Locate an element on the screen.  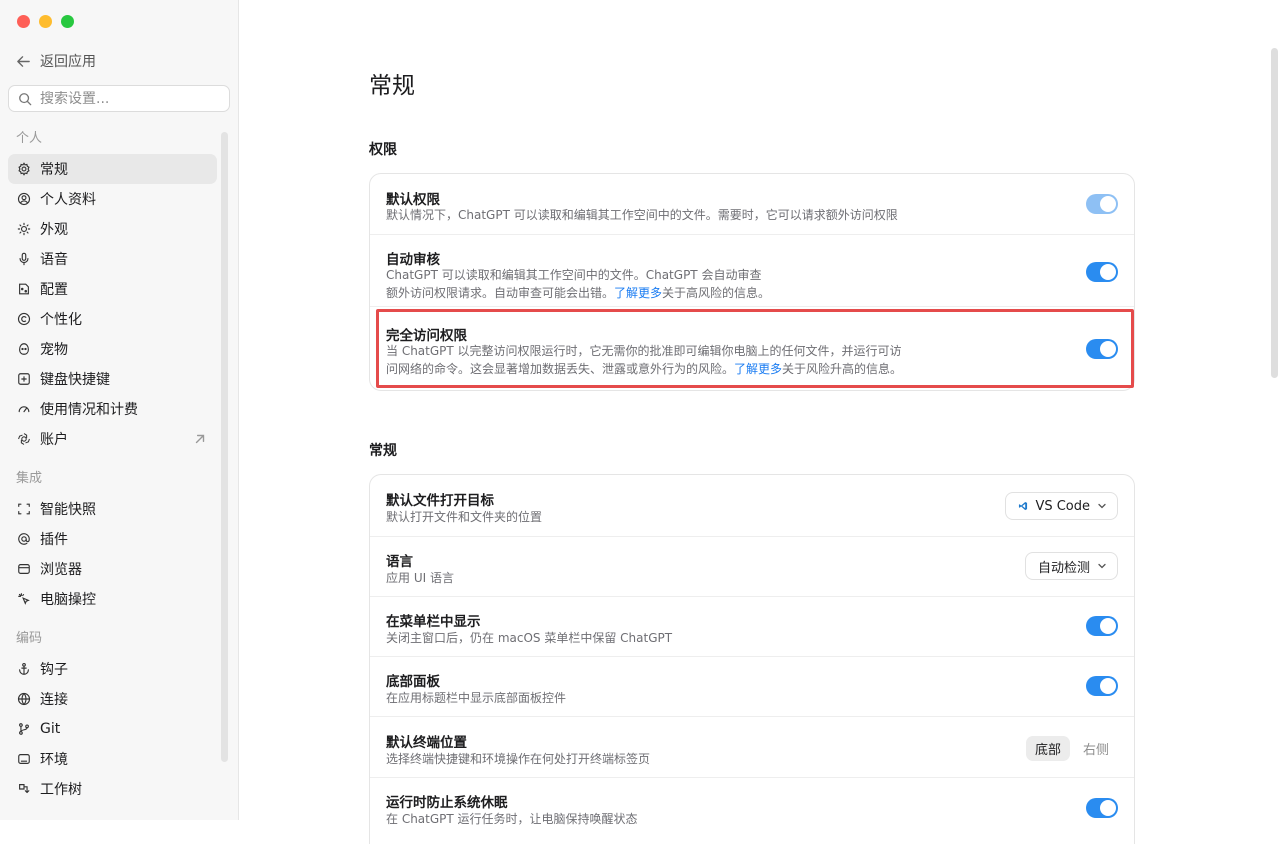
git-branch-icon is located at coordinates (24, 729).